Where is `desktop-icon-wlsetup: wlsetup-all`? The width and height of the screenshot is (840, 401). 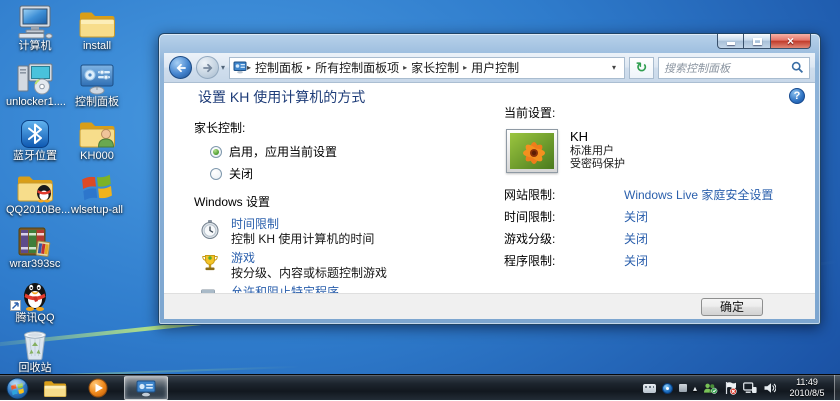 desktop-icon-wlsetup: wlsetup-all is located at coordinates (97, 192).